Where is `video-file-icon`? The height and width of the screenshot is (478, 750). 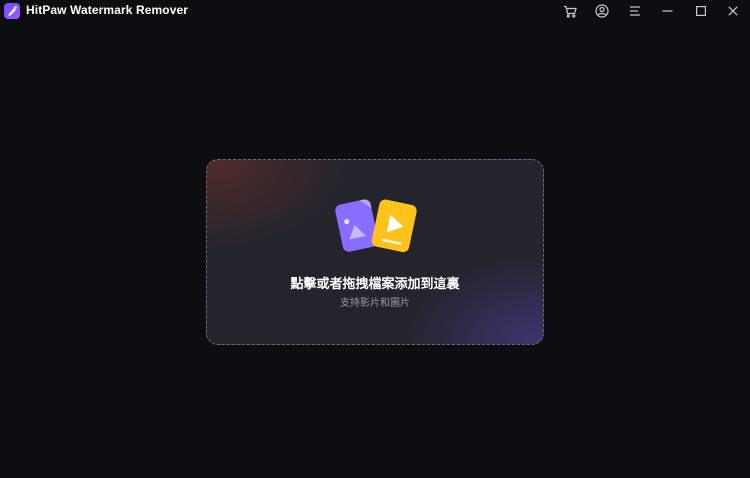 video-file-icon is located at coordinates (394, 226).